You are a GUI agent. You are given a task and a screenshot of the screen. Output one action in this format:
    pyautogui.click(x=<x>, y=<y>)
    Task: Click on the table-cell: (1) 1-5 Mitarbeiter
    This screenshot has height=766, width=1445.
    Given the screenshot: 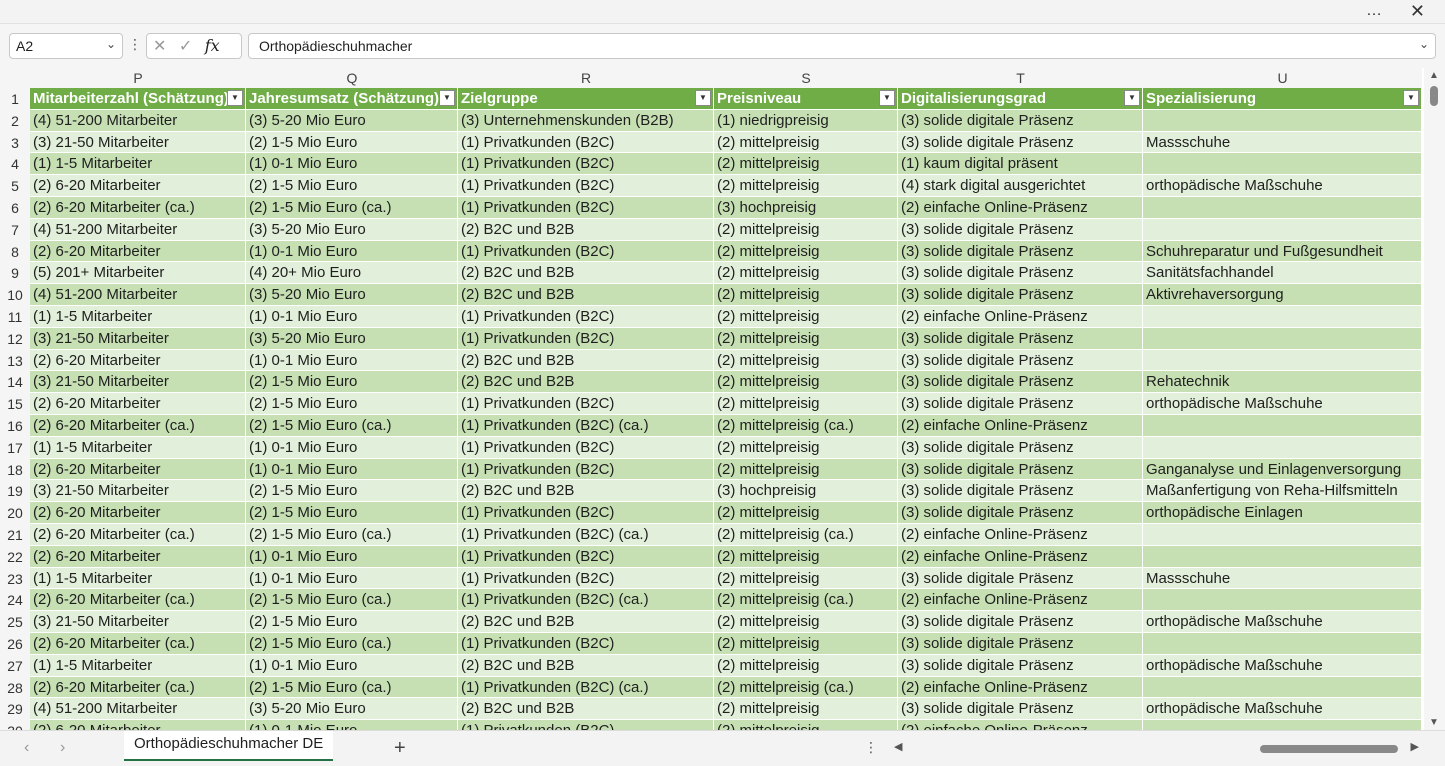 What is the action you would take?
    pyautogui.click(x=138, y=447)
    